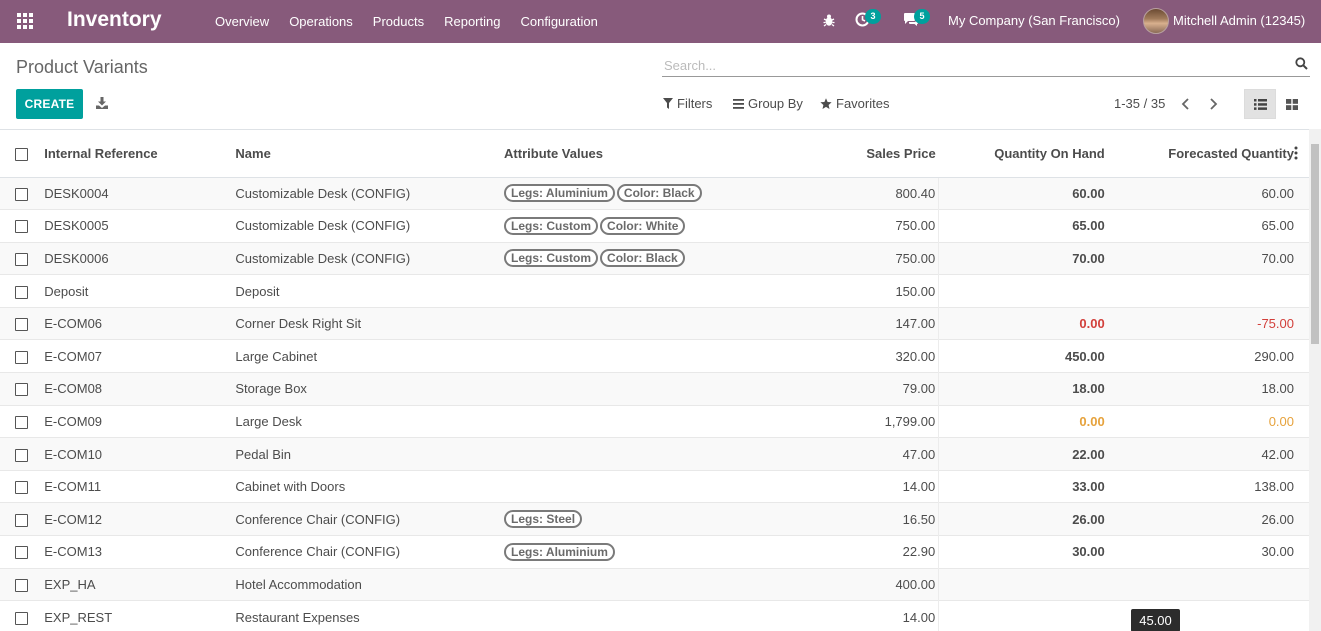 The width and height of the screenshot is (1321, 631). I want to click on forecast-value: 138.00, so click(1274, 487).